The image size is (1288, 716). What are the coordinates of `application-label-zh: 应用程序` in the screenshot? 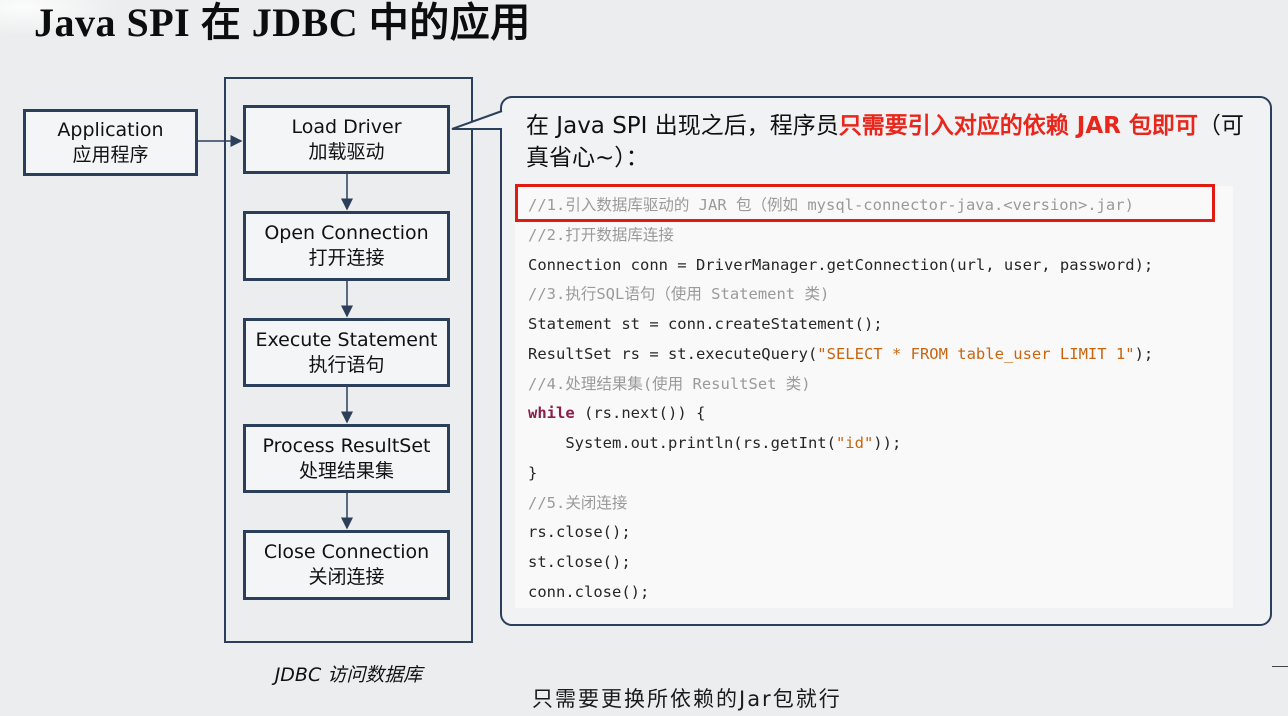 It's located at (110, 154).